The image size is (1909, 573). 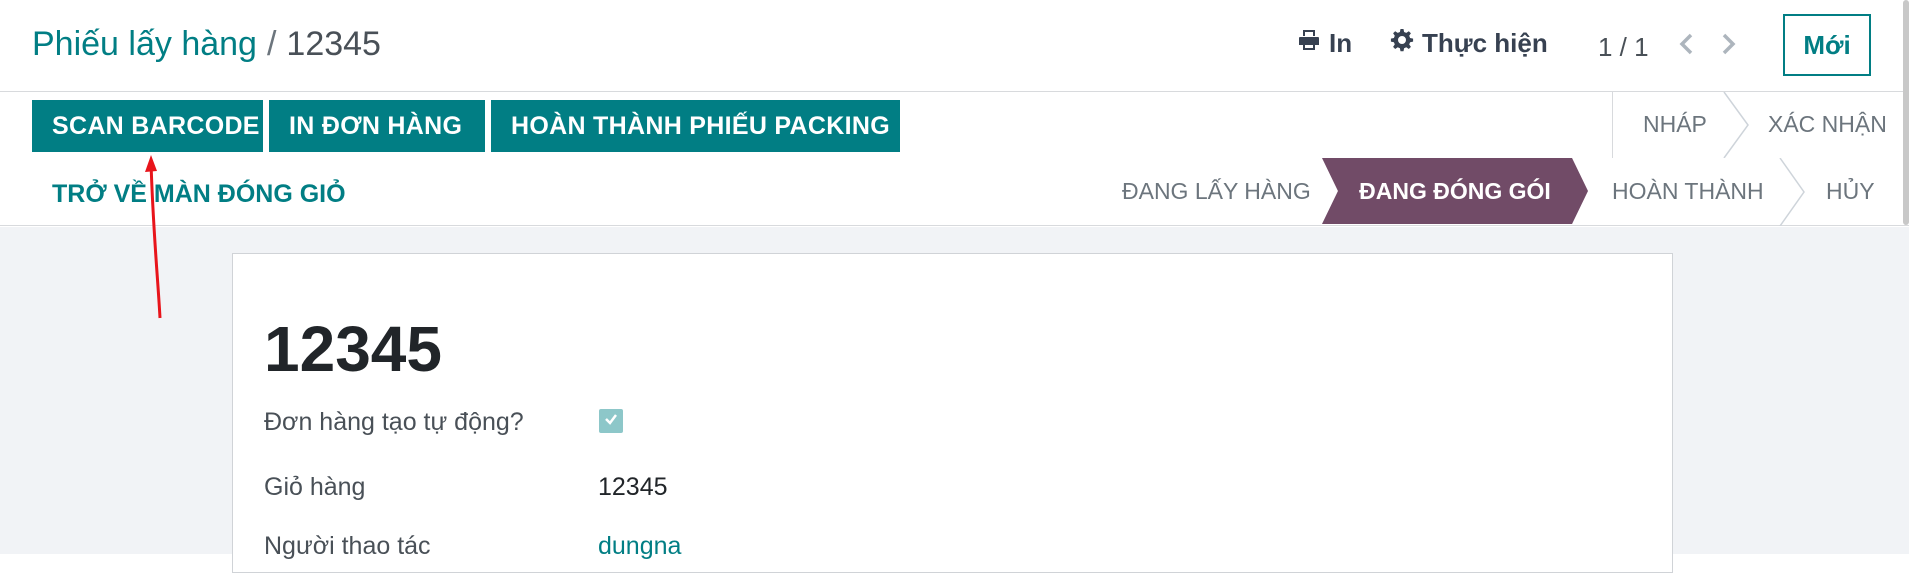 What do you see at coordinates (639, 546) in the screenshot?
I see `operator-value-link: dungna` at bounding box center [639, 546].